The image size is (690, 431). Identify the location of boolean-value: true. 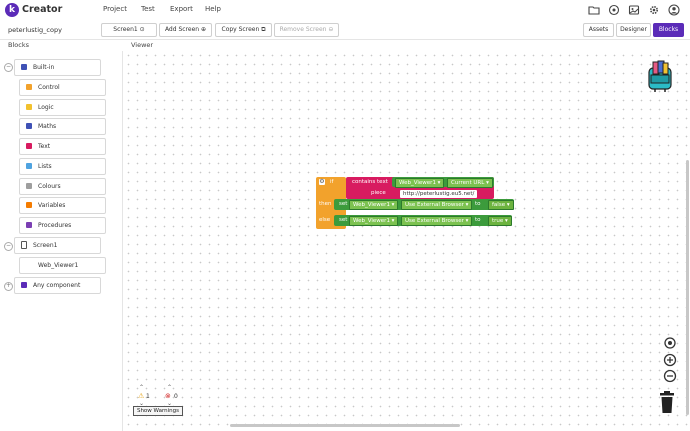
(498, 221).